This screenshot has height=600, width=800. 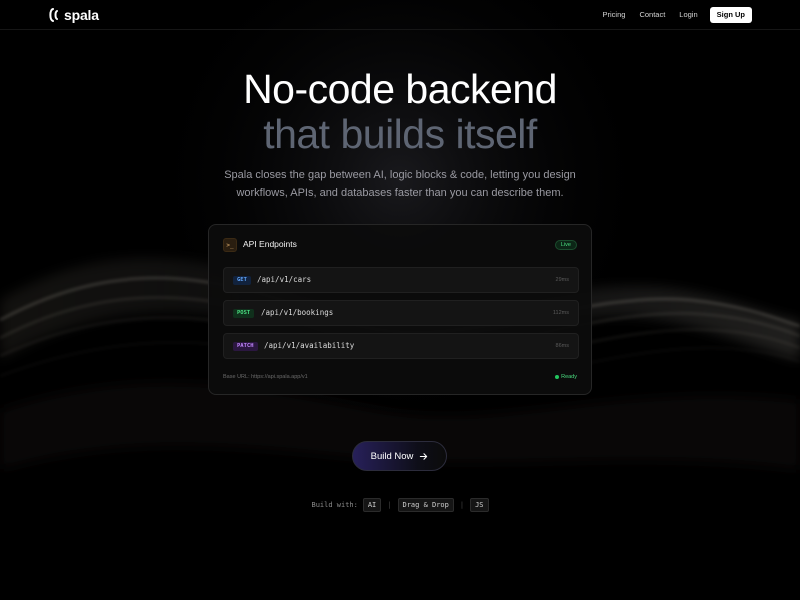 I want to click on method-badge-patch: PATCH, so click(x=245, y=346).